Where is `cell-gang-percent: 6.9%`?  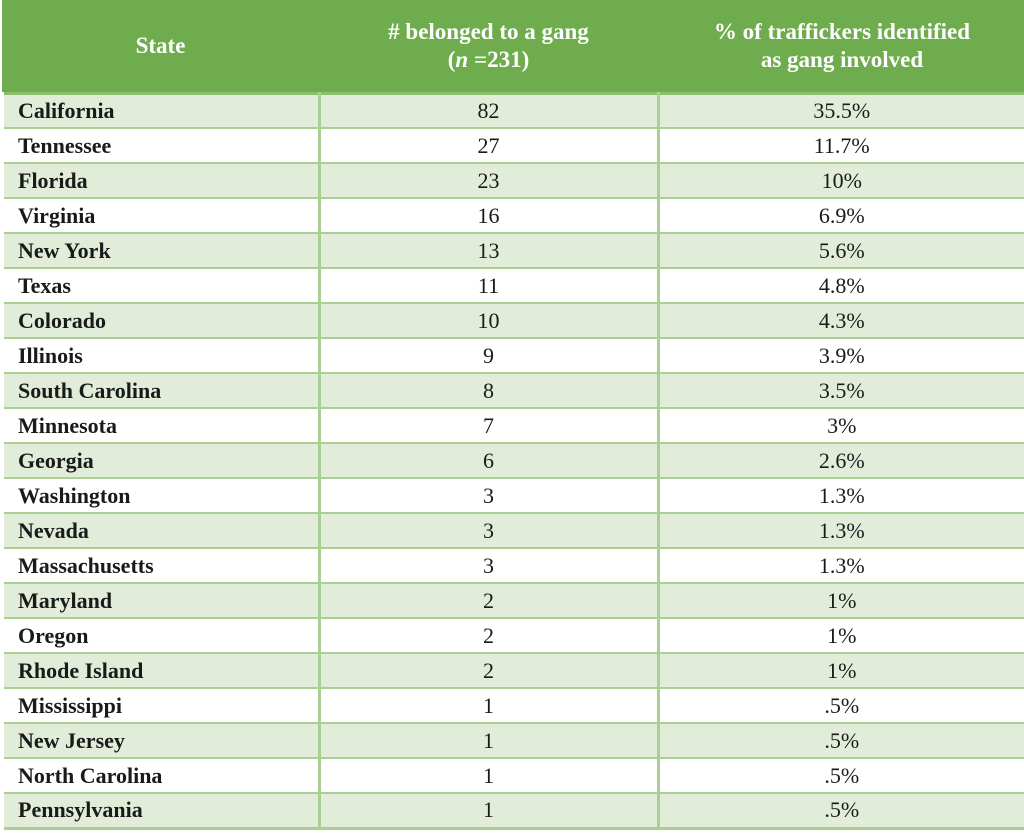 cell-gang-percent: 6.9% is located at coordinates (840, 215).